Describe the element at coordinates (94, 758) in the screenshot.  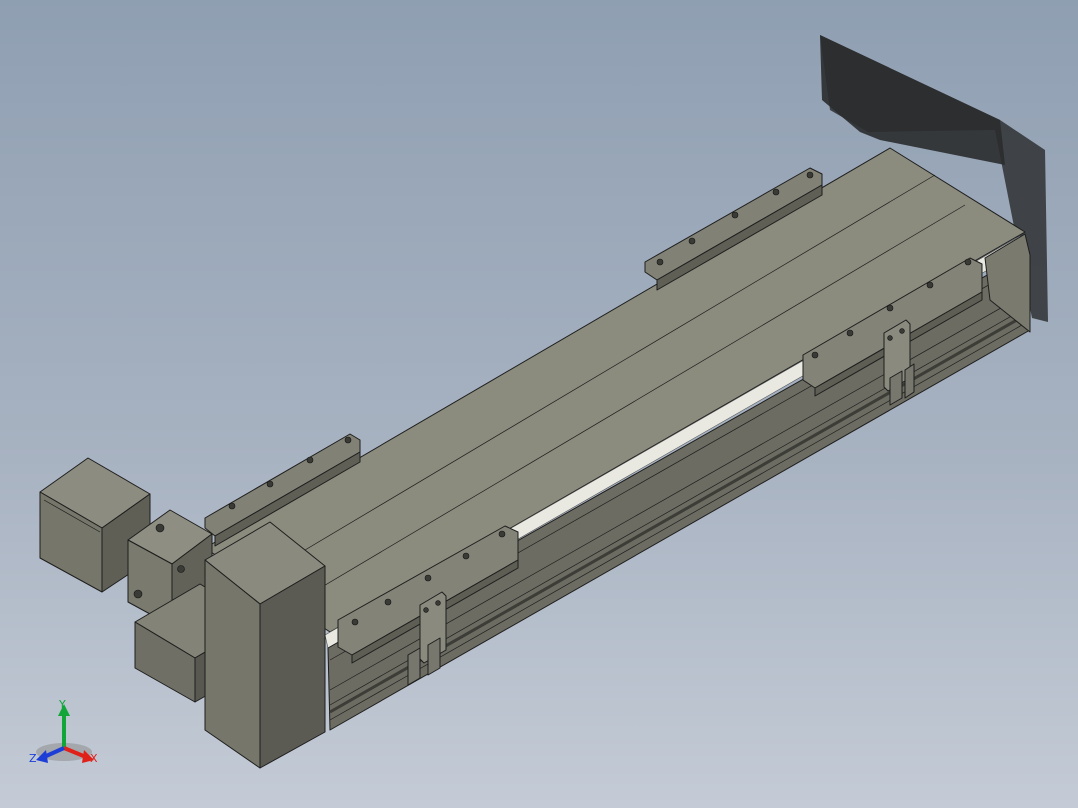
I see `triad-label-x: X` at that location.